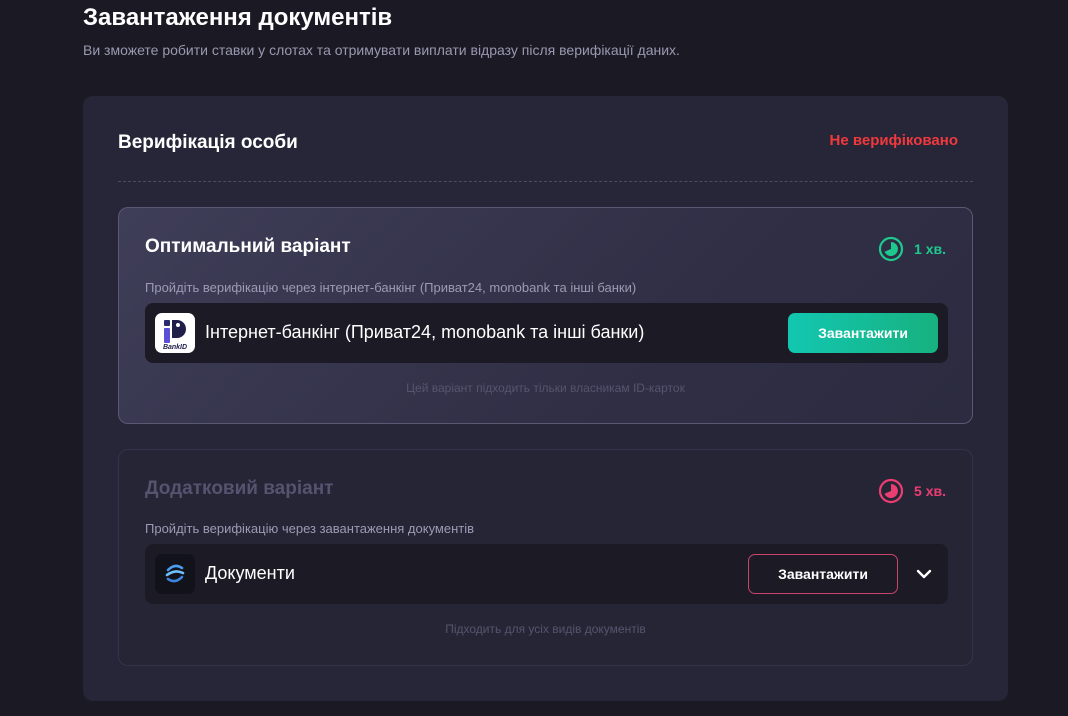  I want to click on option-note: Підходить для усіх видів документів, so click(545, 629).